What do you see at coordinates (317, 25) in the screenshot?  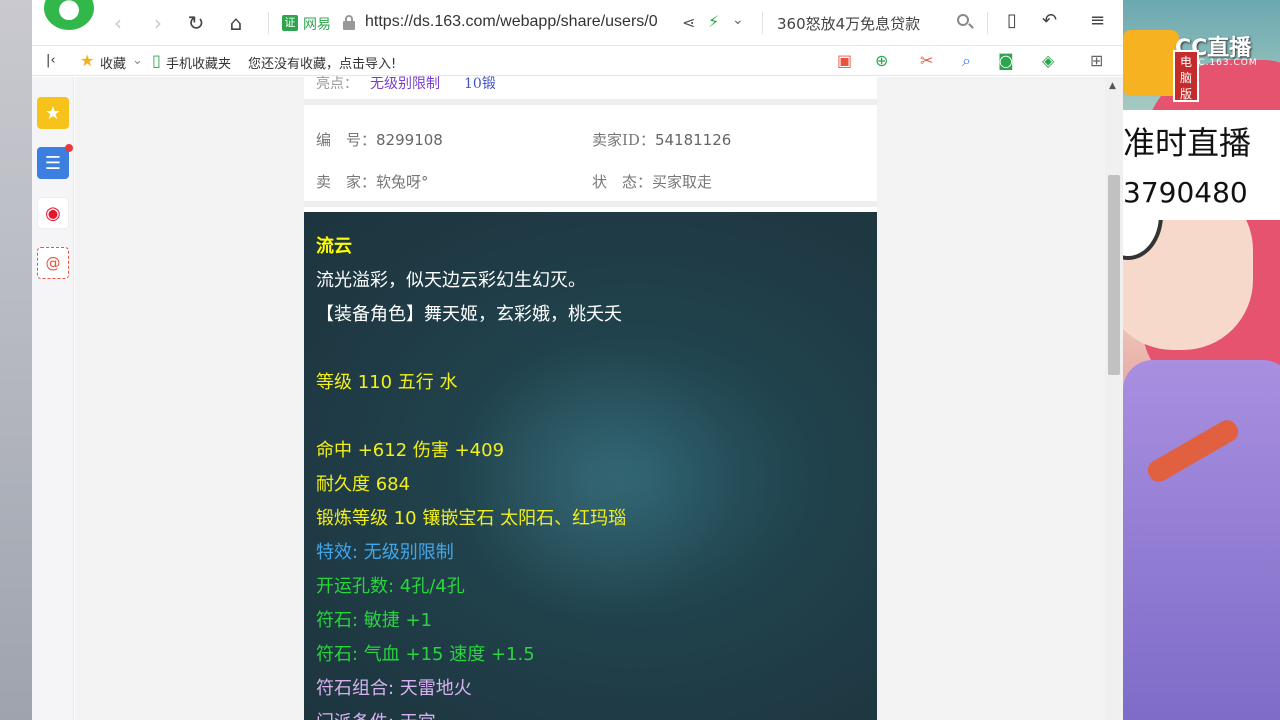 I see `site-name: 网易` at bounding box center [317, 25].